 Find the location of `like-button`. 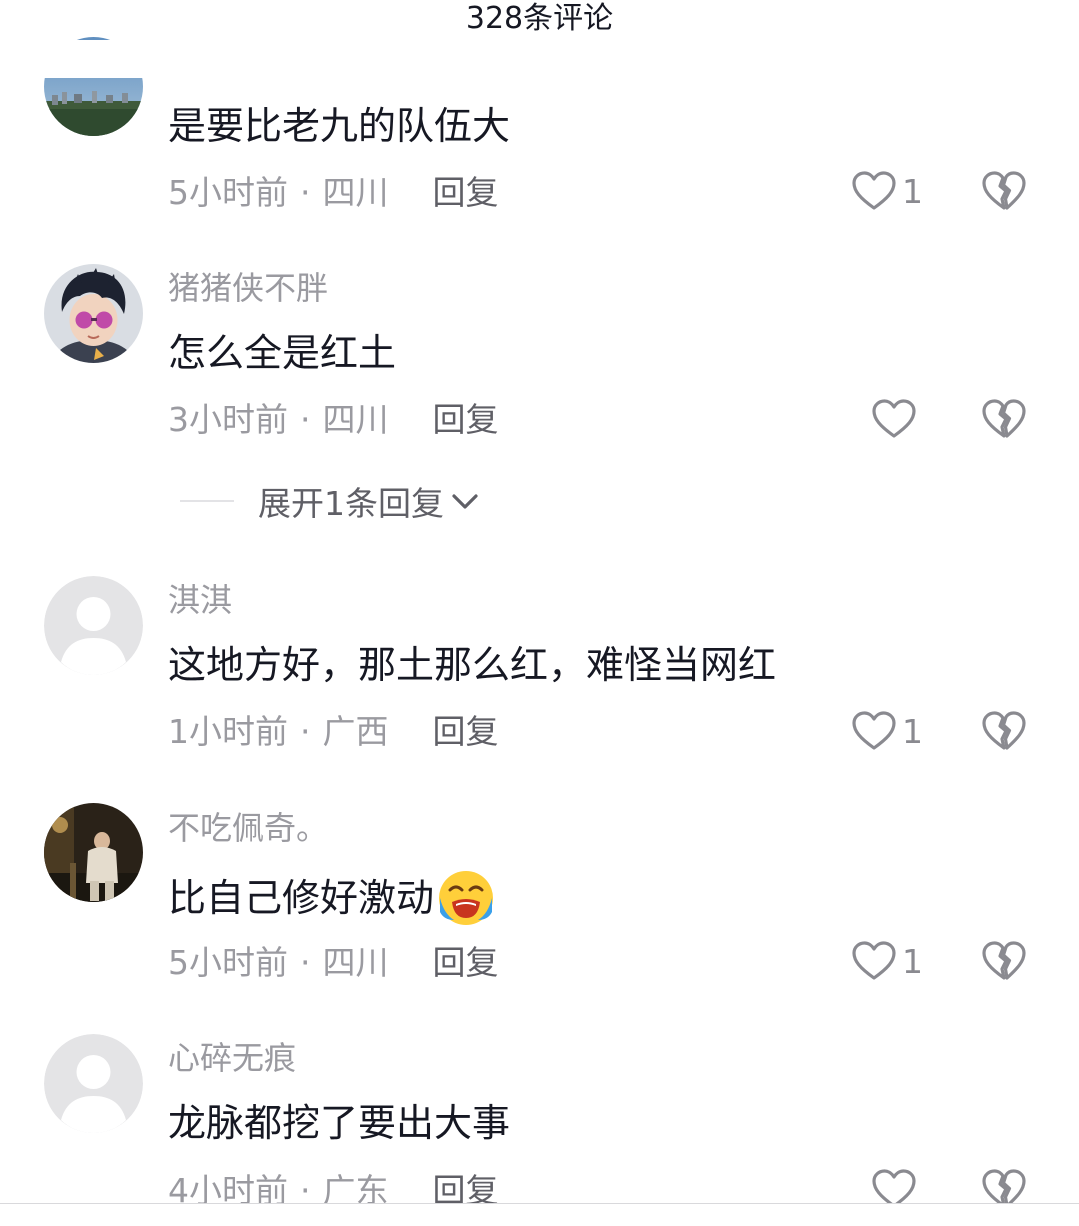

like-button is located at coordinates (894, 420).